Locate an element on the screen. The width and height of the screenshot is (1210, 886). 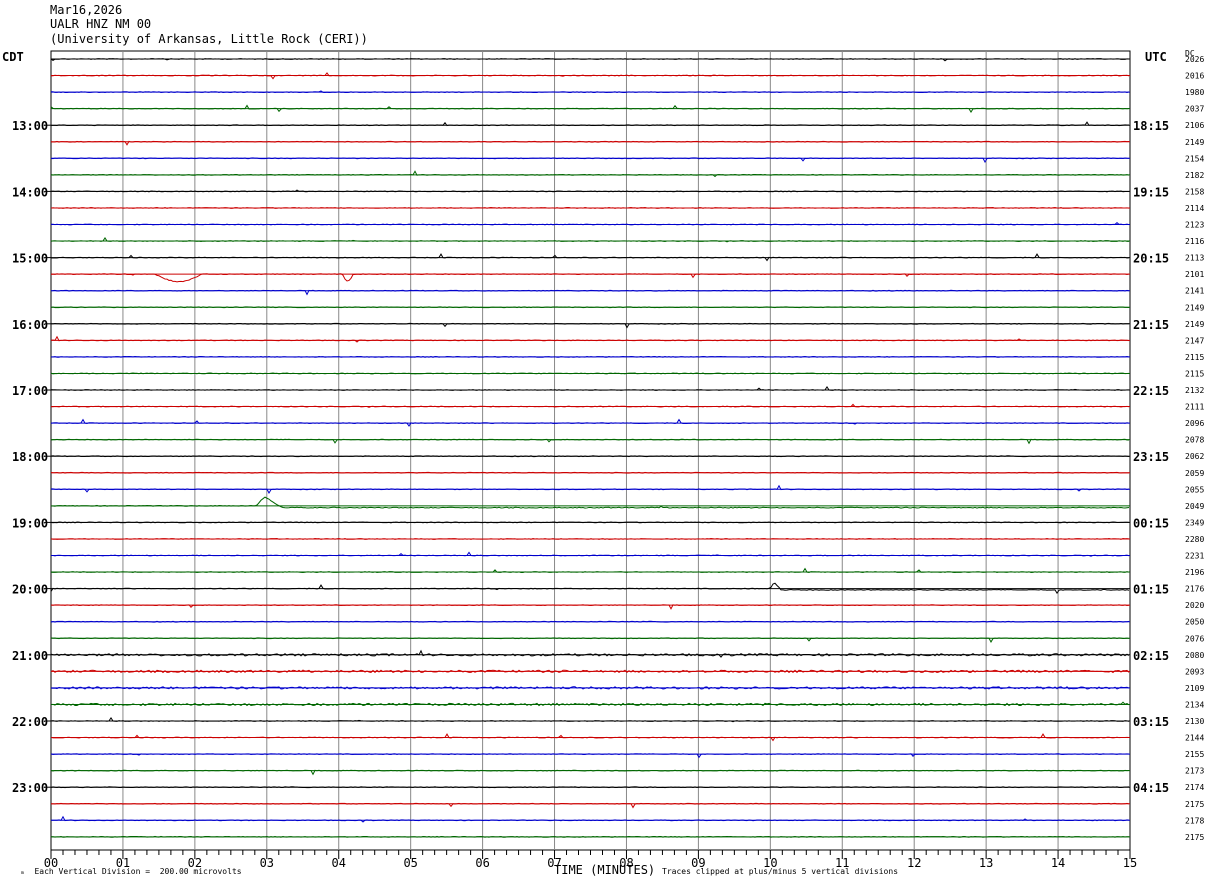
right-hour-label: 03:15 is located at coordinates (1151, 722).